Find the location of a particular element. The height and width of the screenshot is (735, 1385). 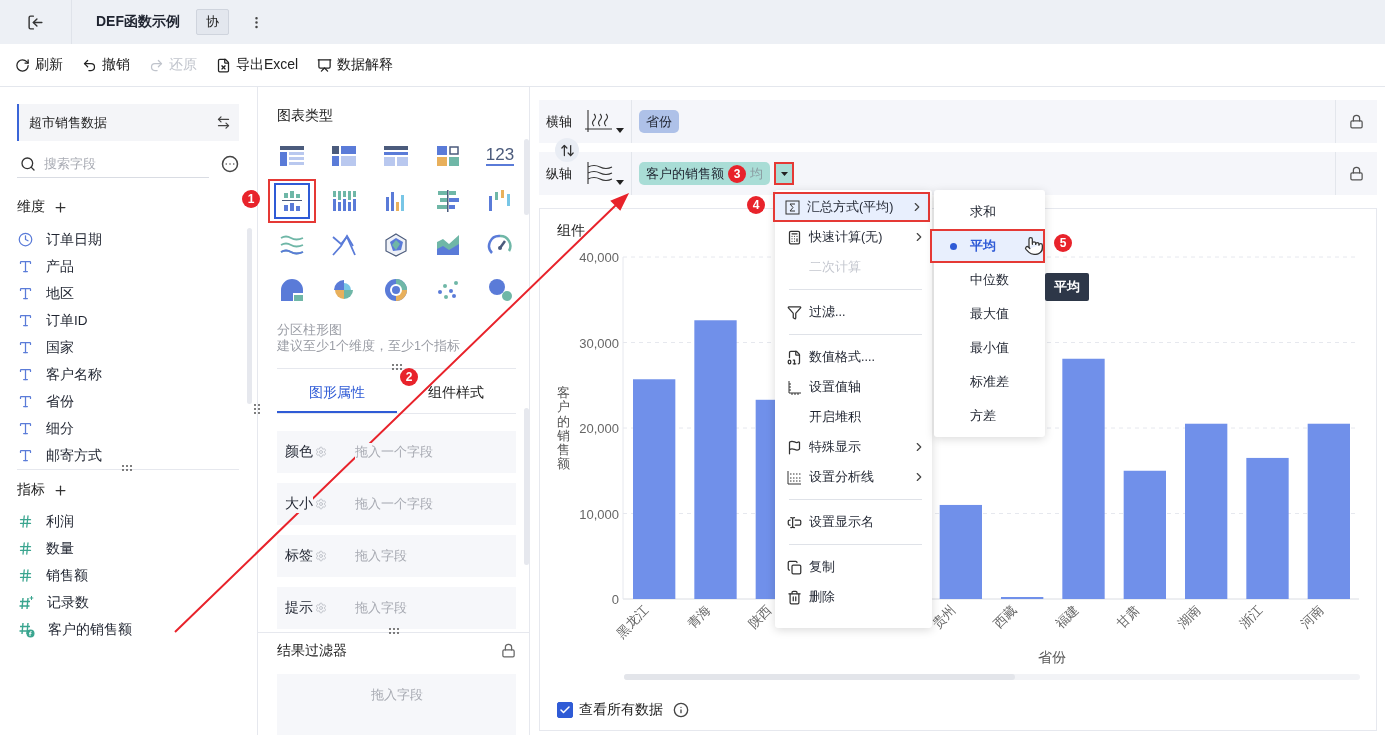

field-item: 地区 is located at coordinates (128, 293).